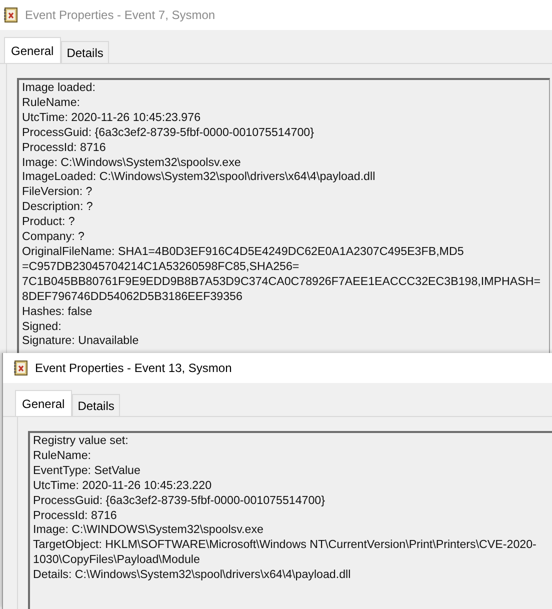 The width and height of the screenshot is (552, 609). What do you see at coordinates (59, 88) in the screenshot?
I see `event-text-line: Image loaded:` at bounding box center [59, 88].